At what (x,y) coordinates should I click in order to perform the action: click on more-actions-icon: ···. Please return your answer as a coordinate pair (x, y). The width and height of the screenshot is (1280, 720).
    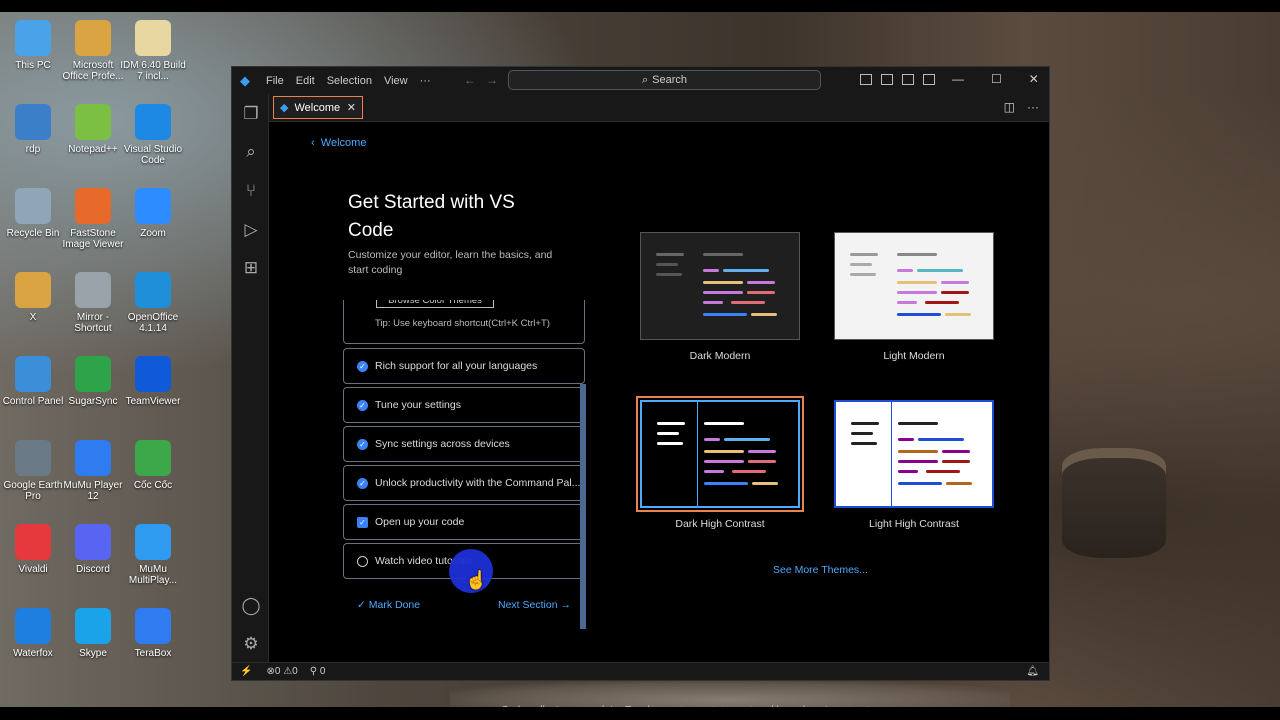
    Looking at the image, I should click on (1033, 107).